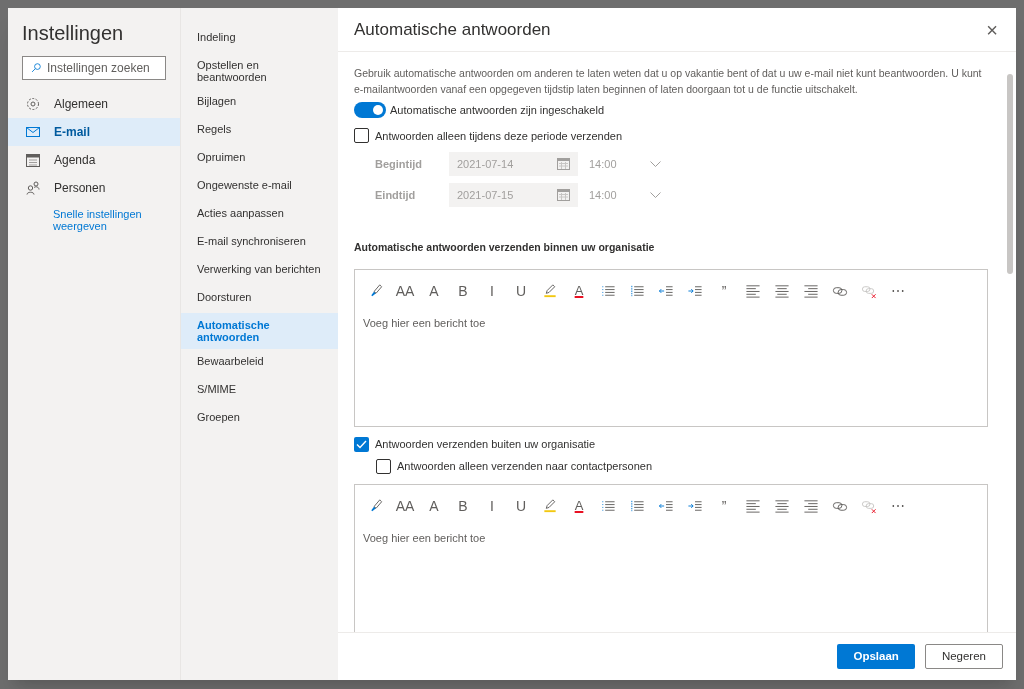 This screenshot has width=1024, height=689. What do you see at coordinates (33, 104) in the screenshot?
I see `gear-icon` at bounding box center [33, 104].